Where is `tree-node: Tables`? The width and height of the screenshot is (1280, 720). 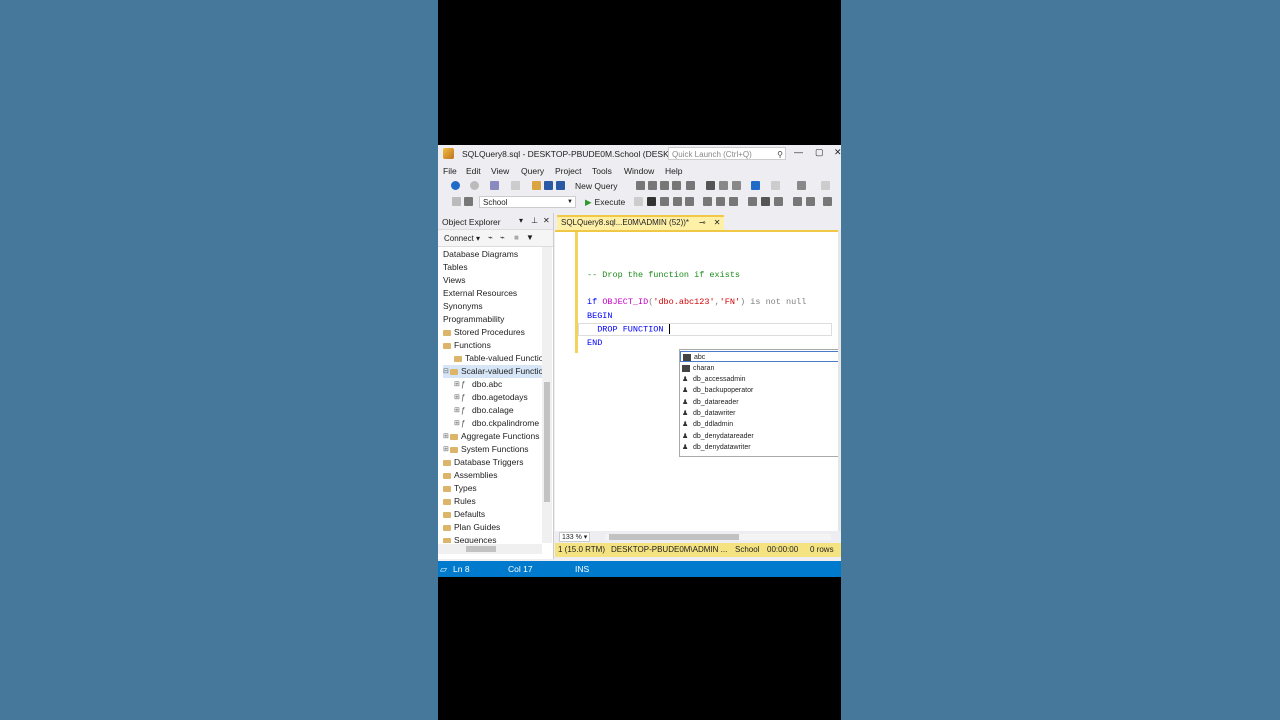 tree-node: Tables is located at coordinates (455, 267).